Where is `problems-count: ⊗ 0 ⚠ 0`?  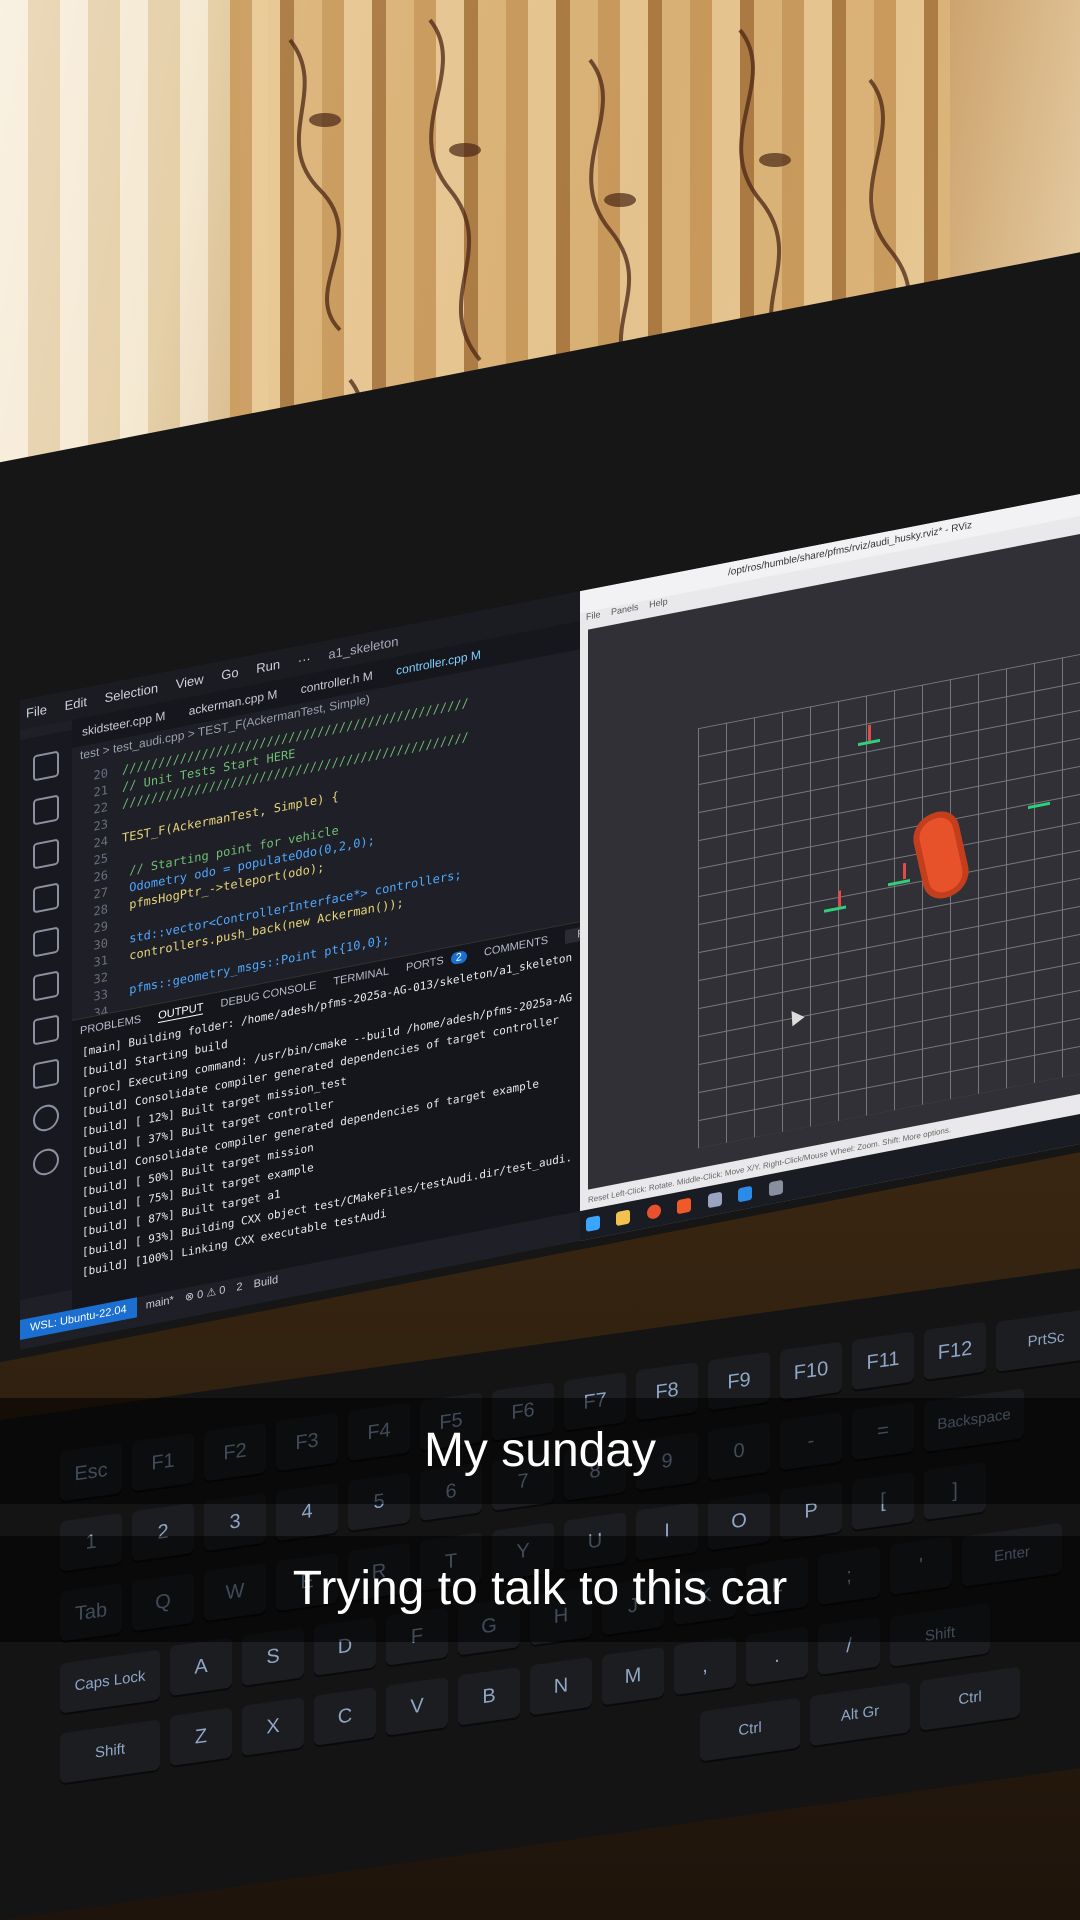
problems-count: ⊗ 0 ⚠ 0 is located at coordinates (205, 1294).